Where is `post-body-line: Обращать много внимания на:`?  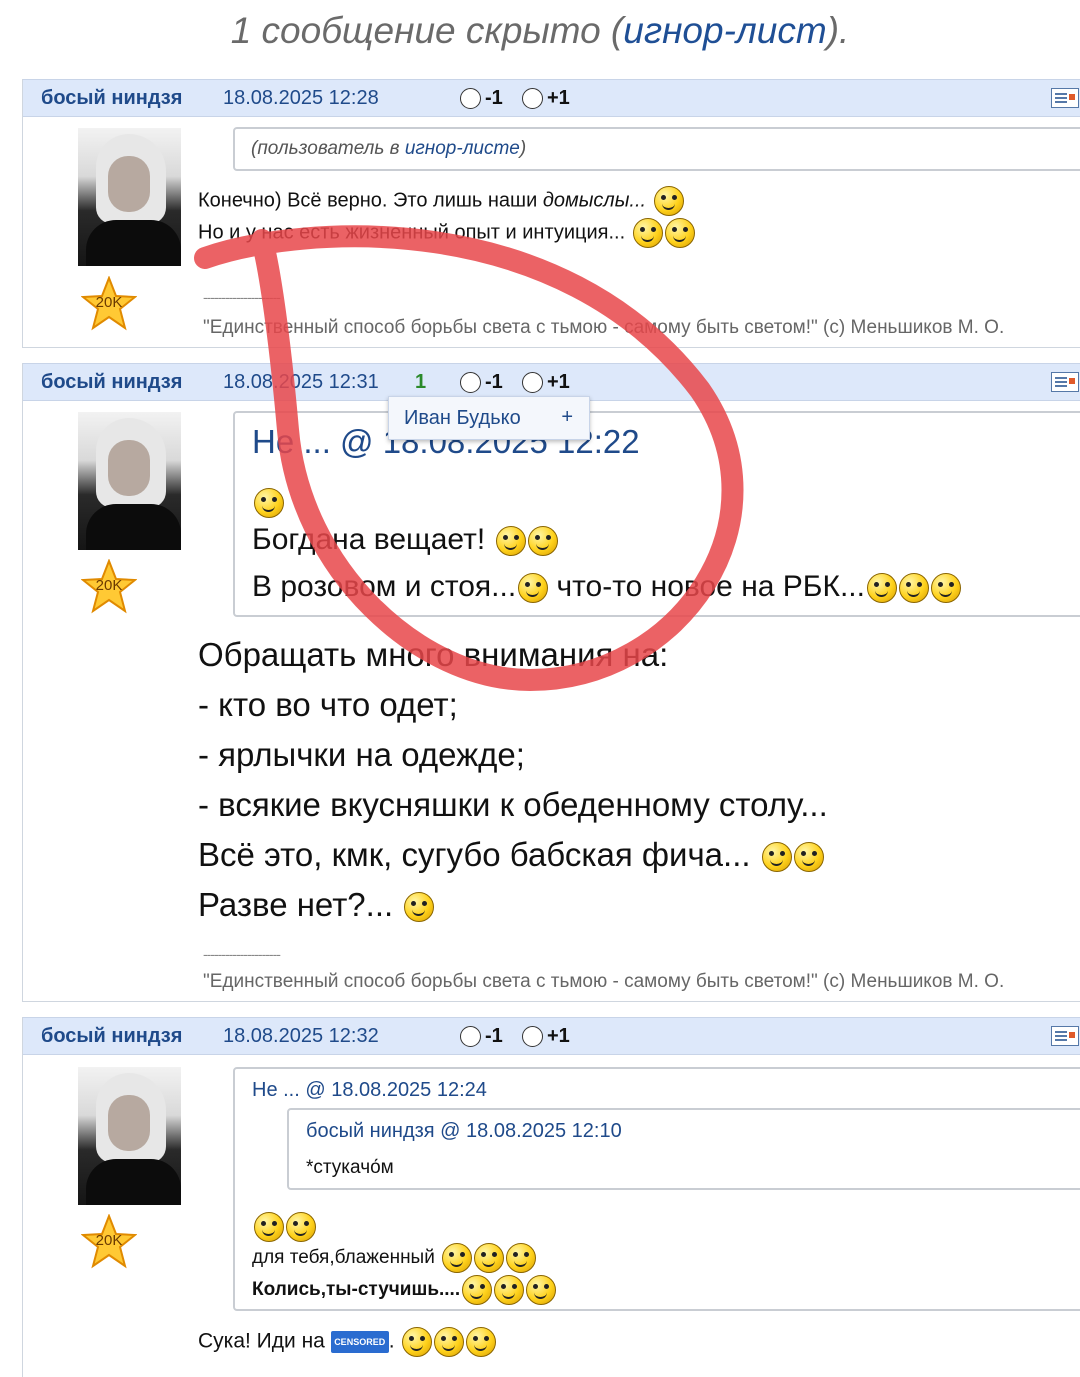 post-body-line: Обращать много внимания на: is located at coordinates (433, 654).